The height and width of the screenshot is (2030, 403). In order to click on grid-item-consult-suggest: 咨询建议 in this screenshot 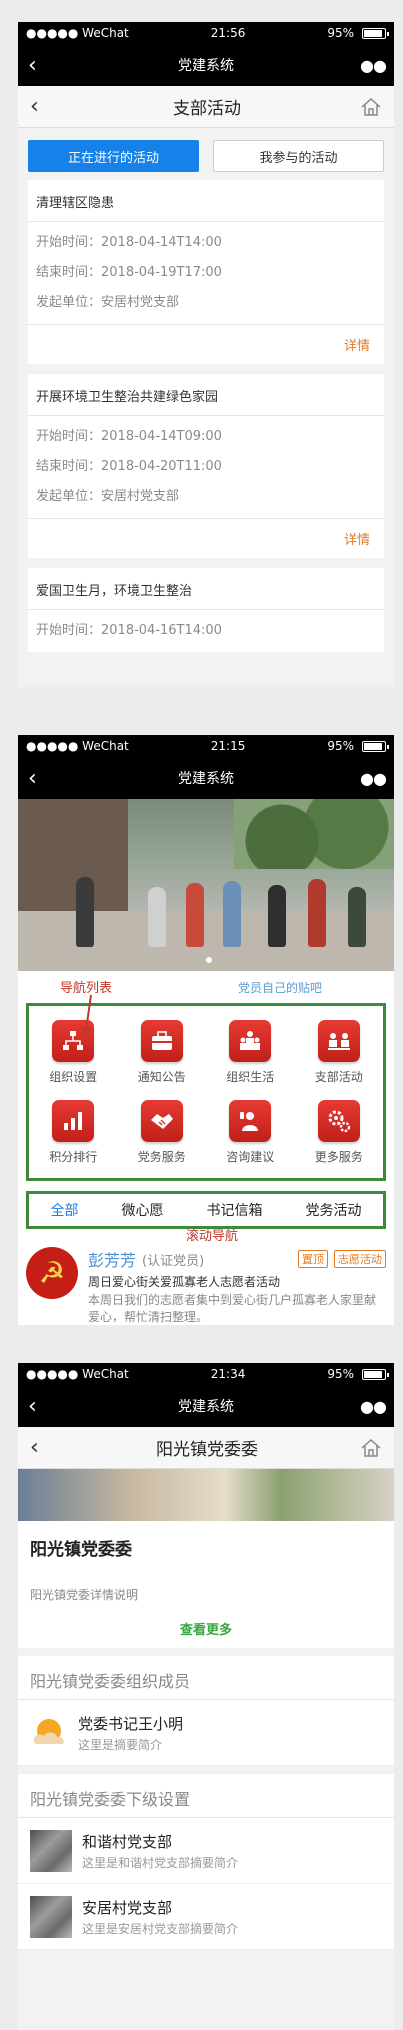, I will do `click(250, 1132)`.